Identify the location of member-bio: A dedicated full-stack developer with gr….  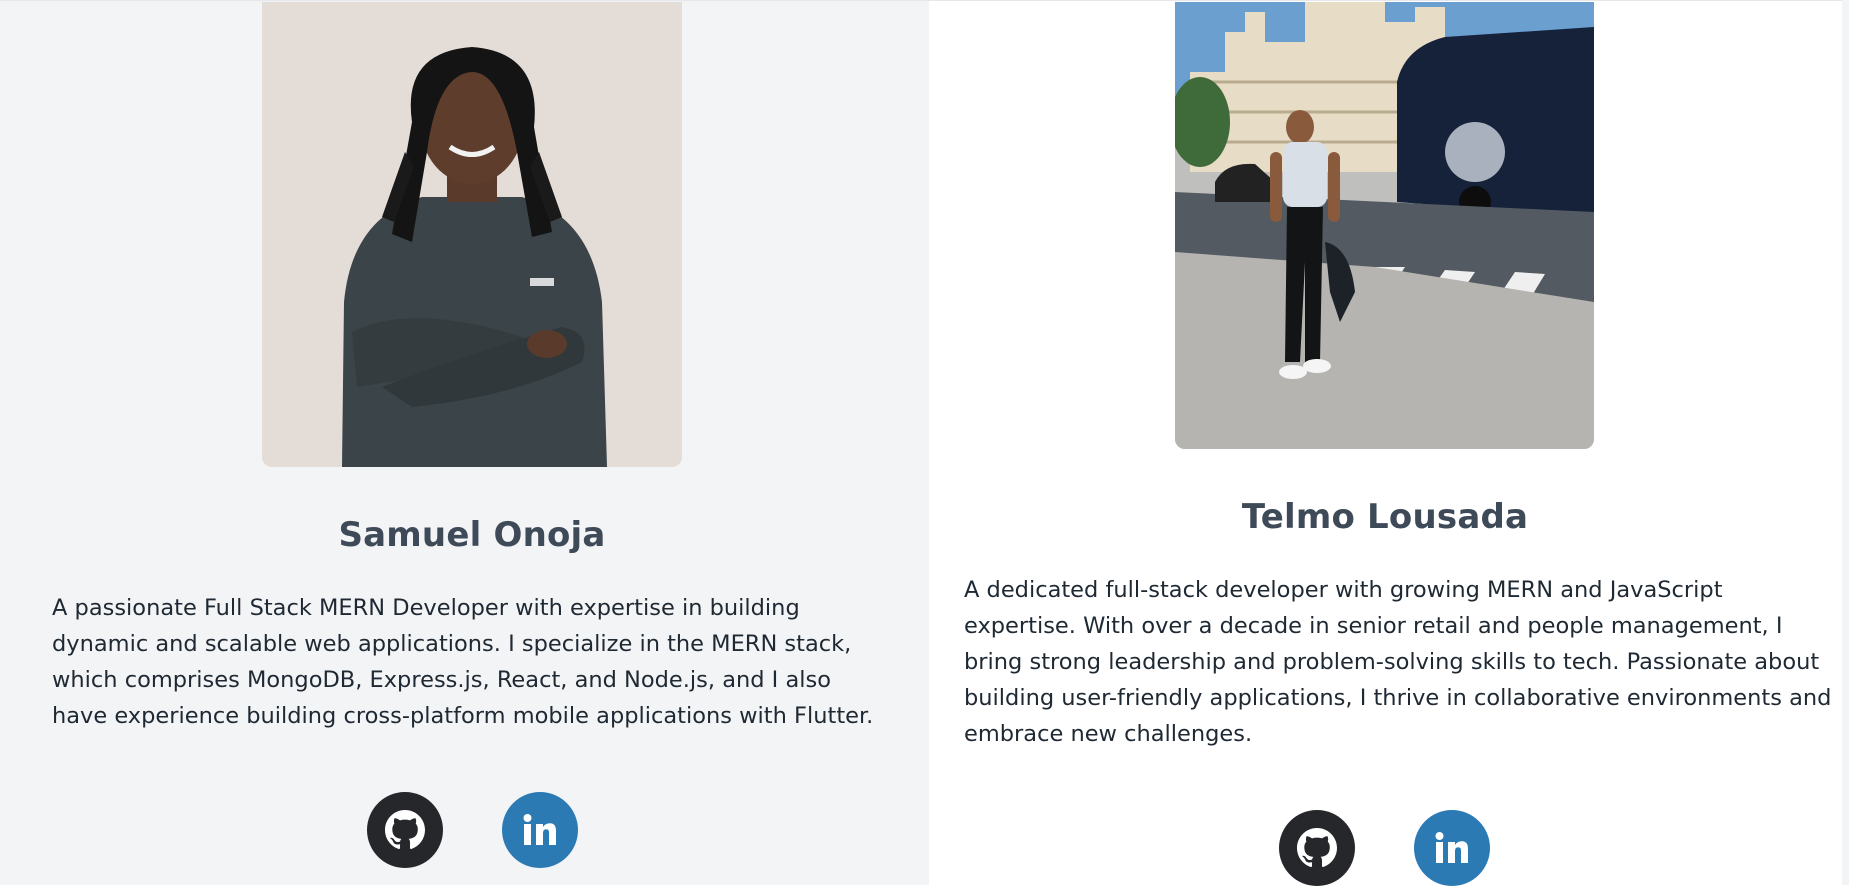
(1398, 662).